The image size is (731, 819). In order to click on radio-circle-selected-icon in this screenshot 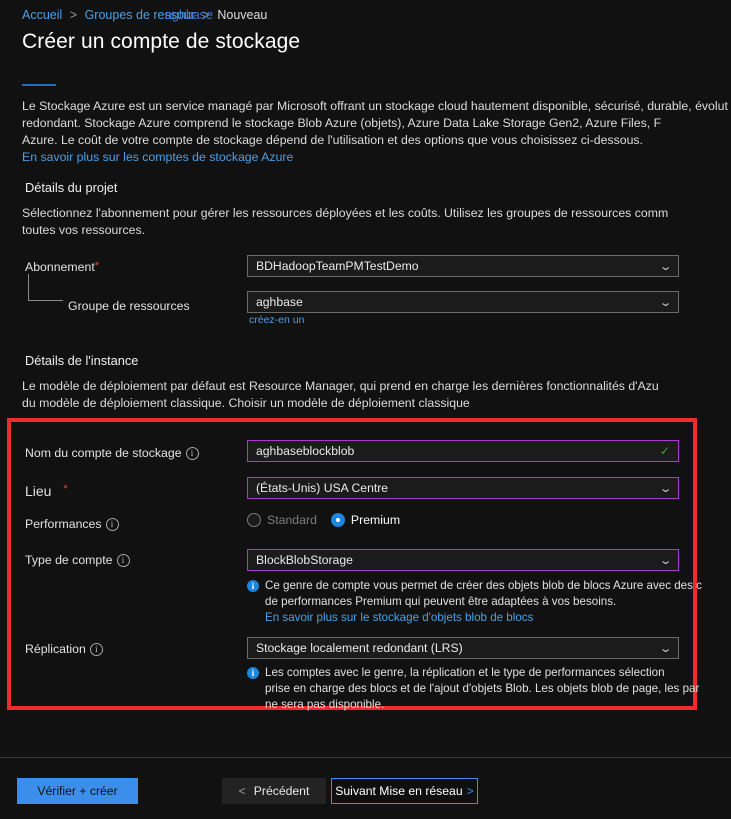, I will do `click(337, 520)`.